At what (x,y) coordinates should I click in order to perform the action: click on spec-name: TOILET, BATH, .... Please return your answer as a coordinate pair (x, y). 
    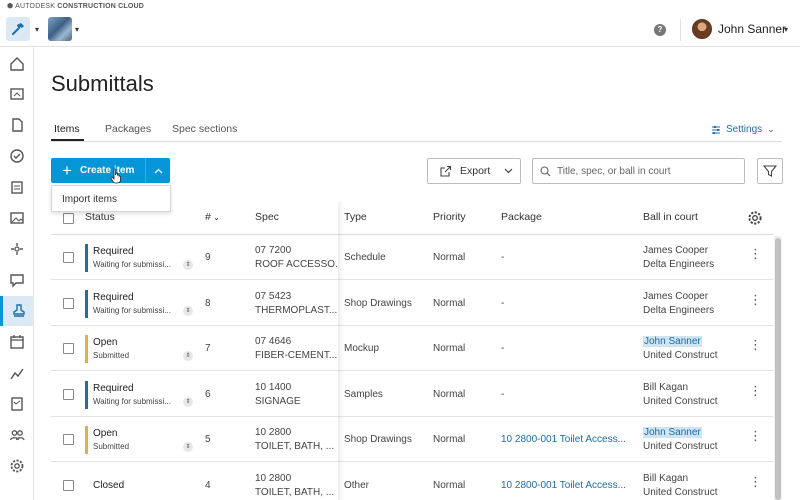
    Looking at the image, I should click on (295, 446).